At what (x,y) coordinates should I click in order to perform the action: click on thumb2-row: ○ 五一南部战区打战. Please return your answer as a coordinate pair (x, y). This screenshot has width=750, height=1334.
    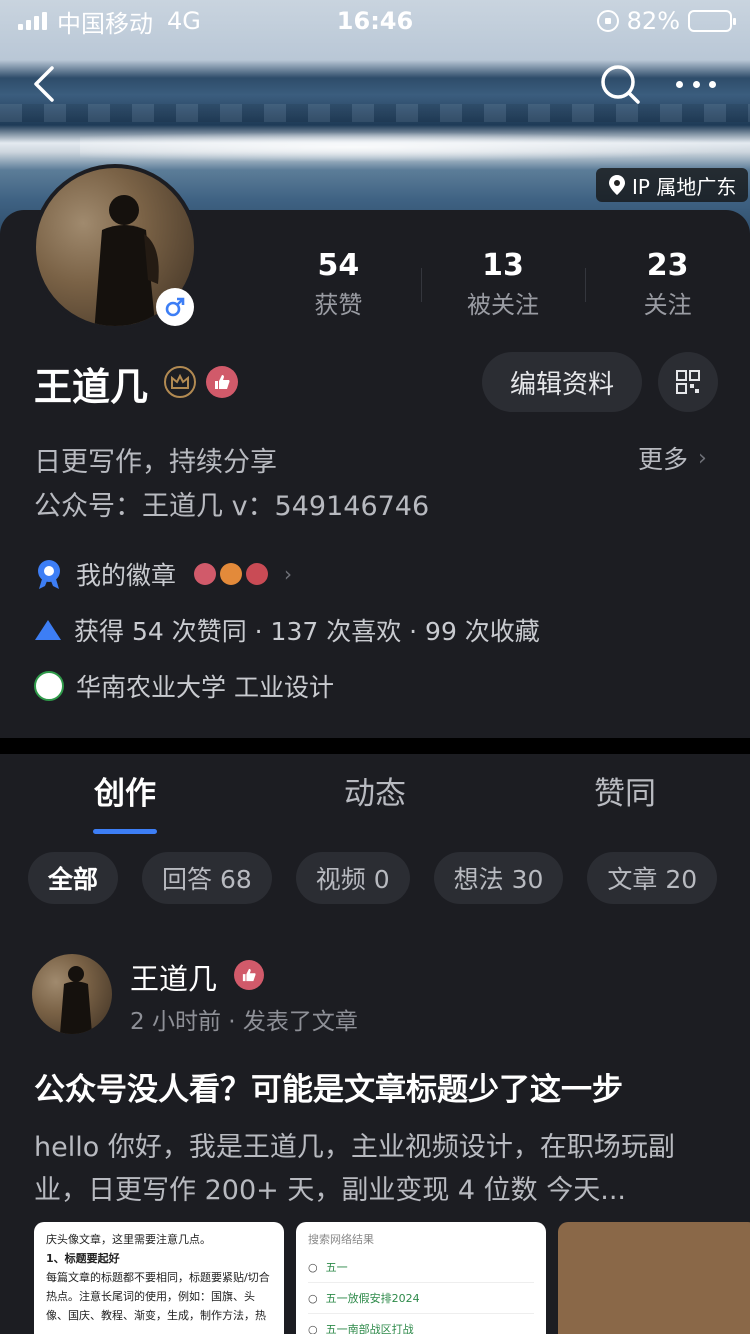
    Looking at the image, I should click on (421, 1324).